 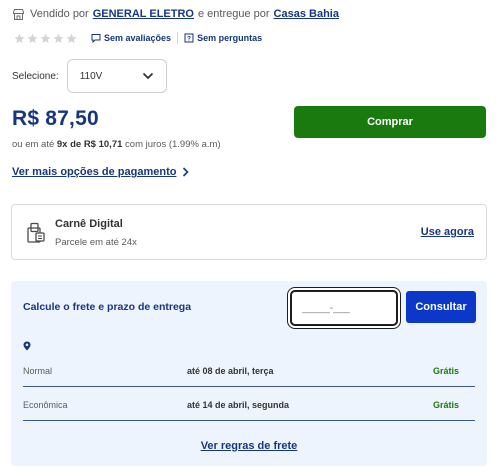 I want to click on voltage-select: 110V, so click(x=116, y=76).